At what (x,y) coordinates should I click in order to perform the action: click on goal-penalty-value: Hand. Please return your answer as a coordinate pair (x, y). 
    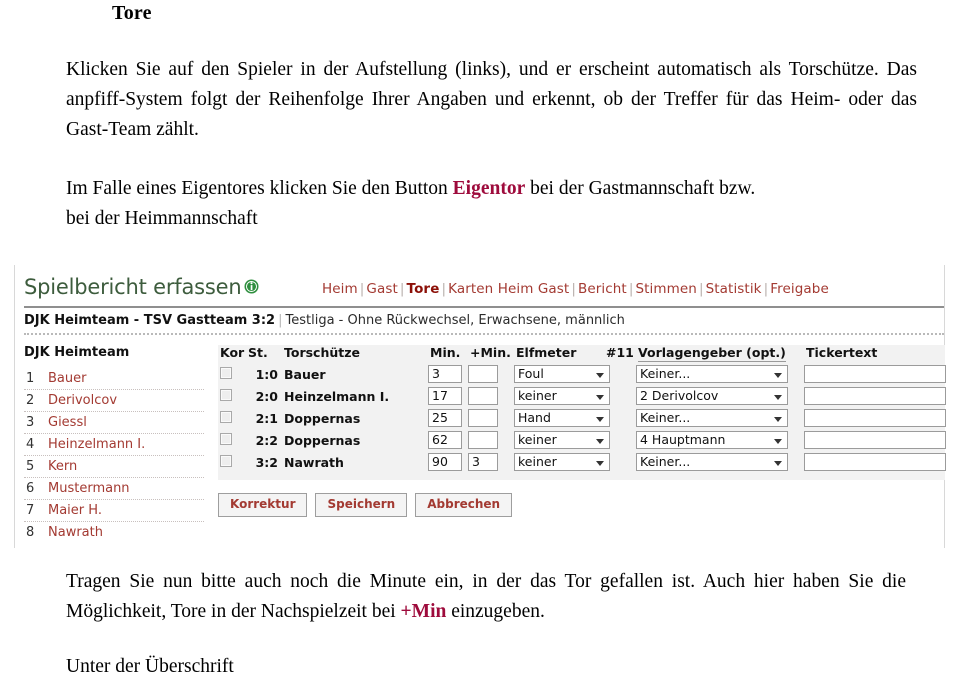
    Looking at the image, I should click on (534, 417).